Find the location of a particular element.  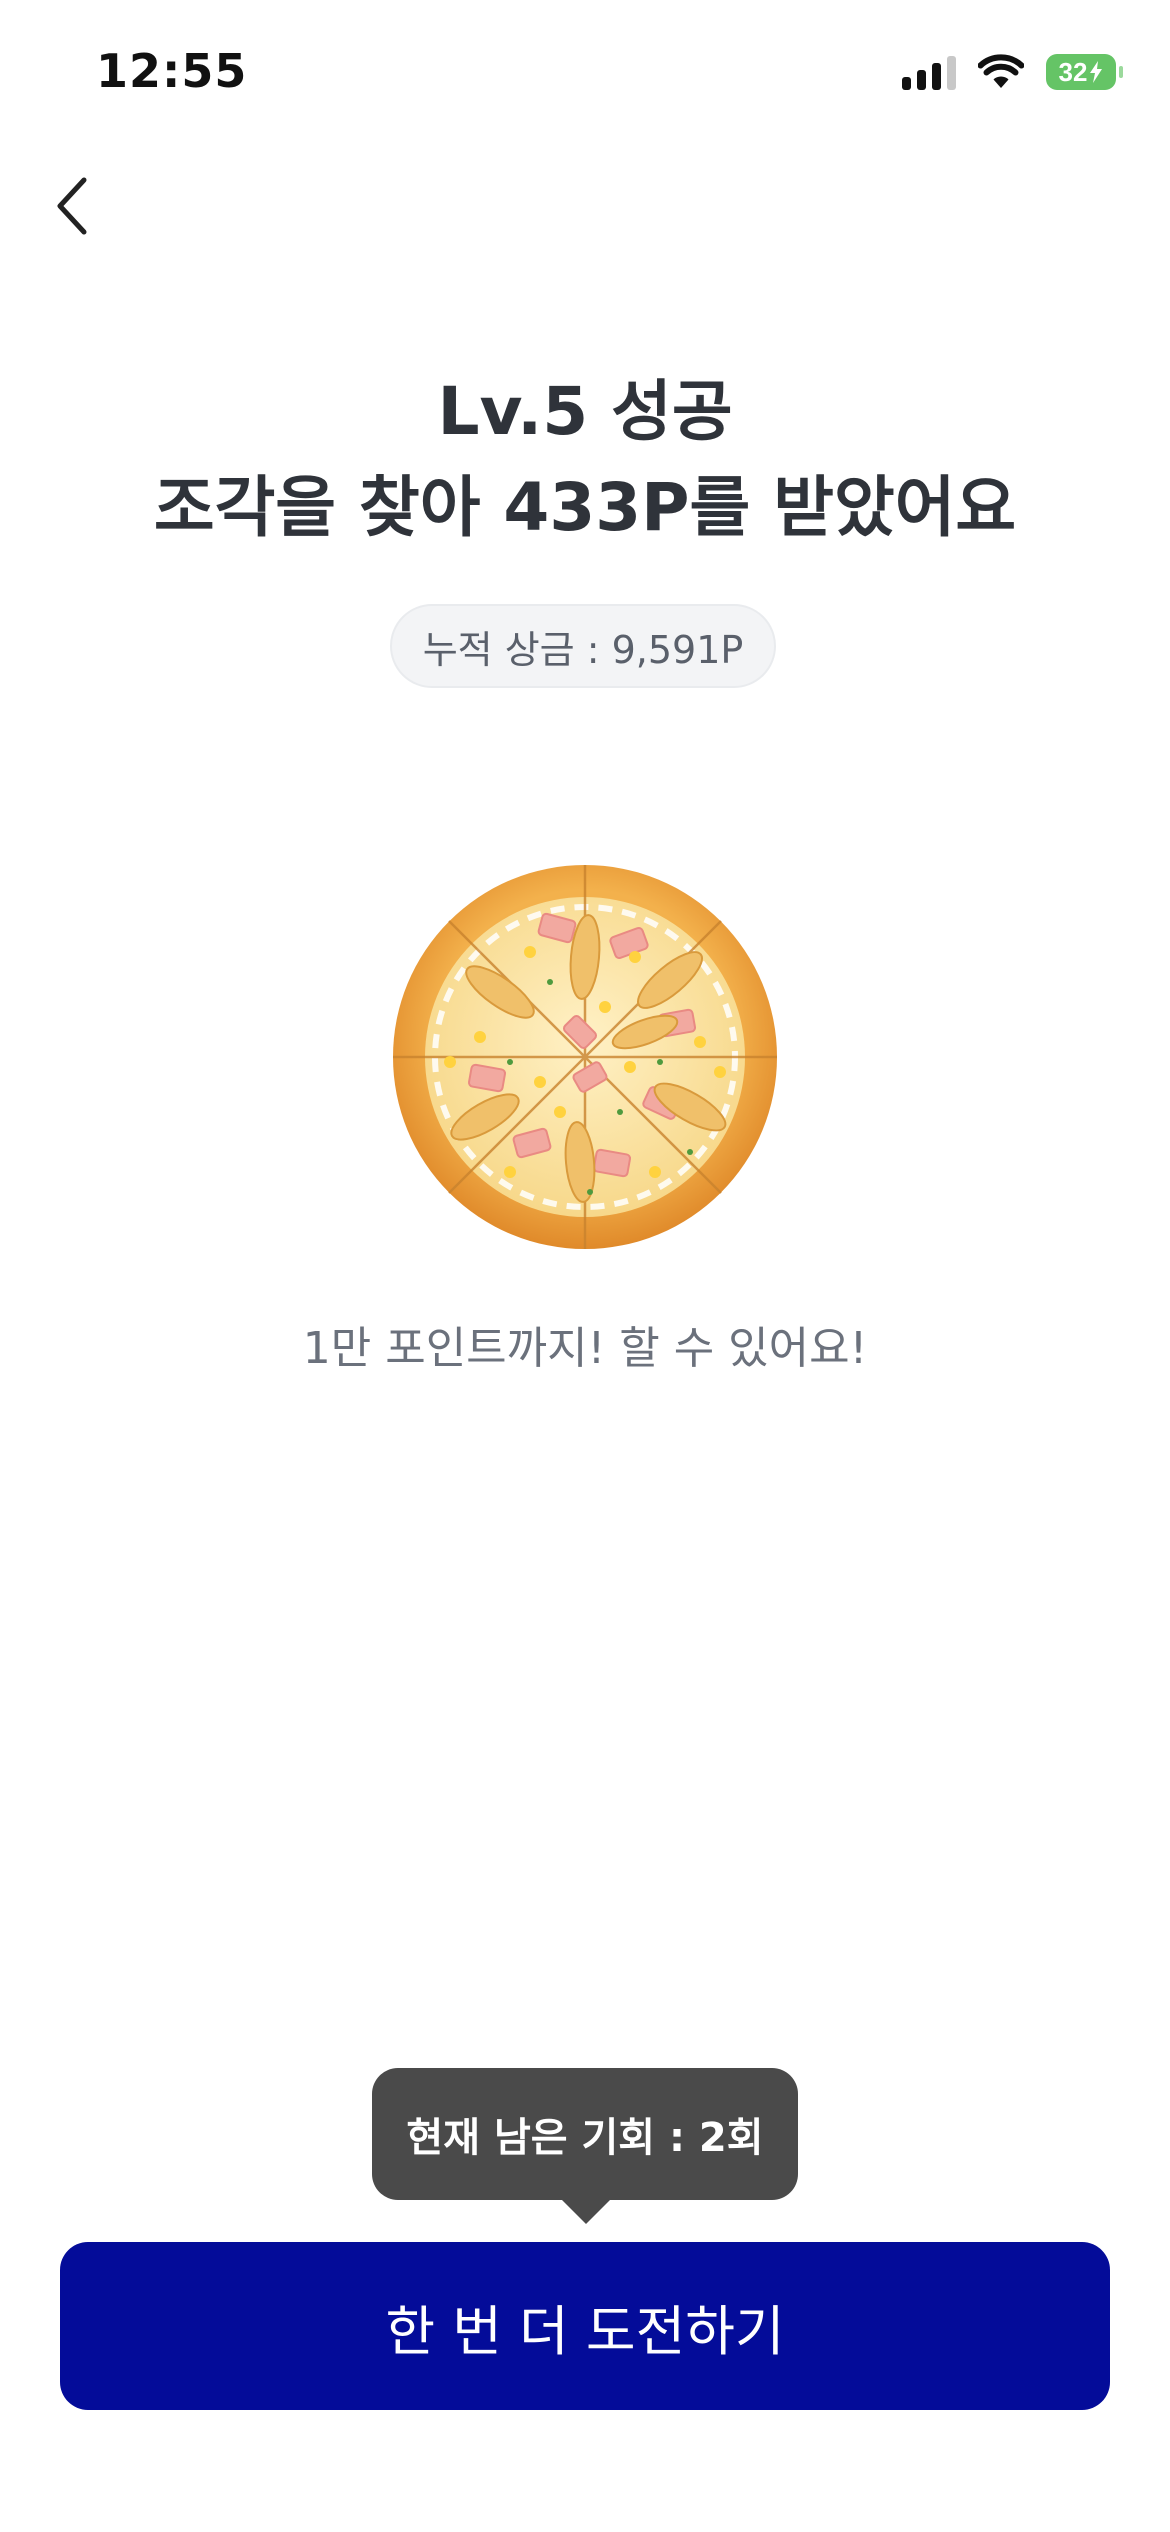

tooltip-arrow is located at coordinates (586, 2210).